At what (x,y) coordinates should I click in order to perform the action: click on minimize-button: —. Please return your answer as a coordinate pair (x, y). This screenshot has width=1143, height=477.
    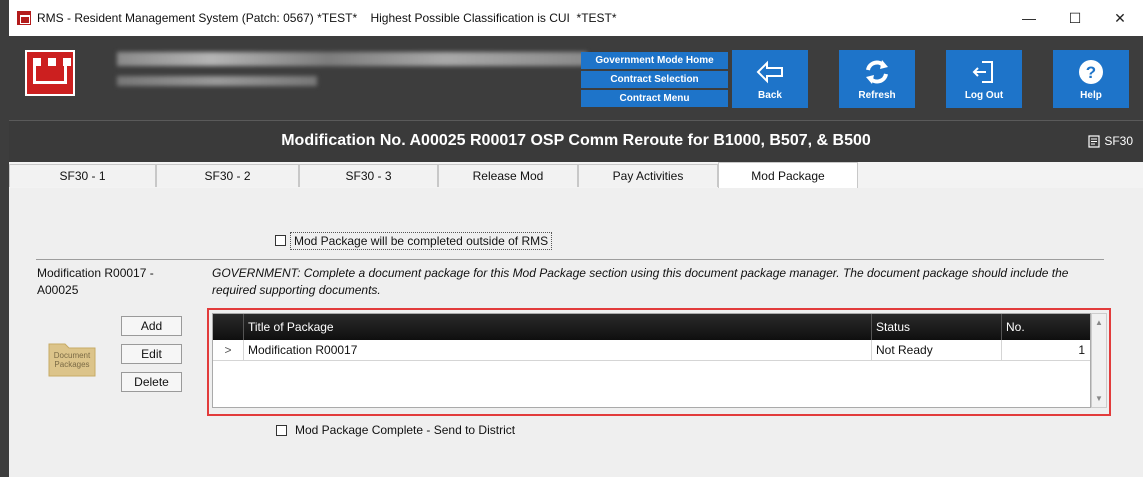
    Looking at the image, I should click on (1029, 18).